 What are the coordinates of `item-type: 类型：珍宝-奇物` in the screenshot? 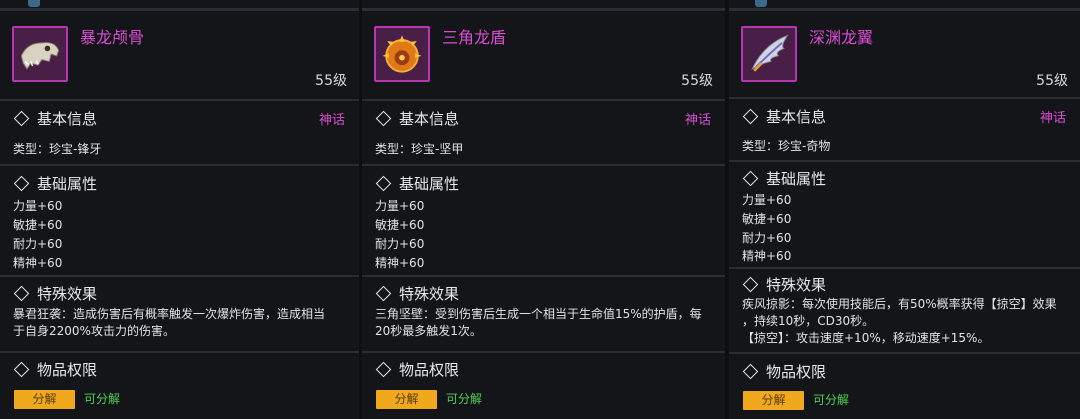 It's located at (786, 146).